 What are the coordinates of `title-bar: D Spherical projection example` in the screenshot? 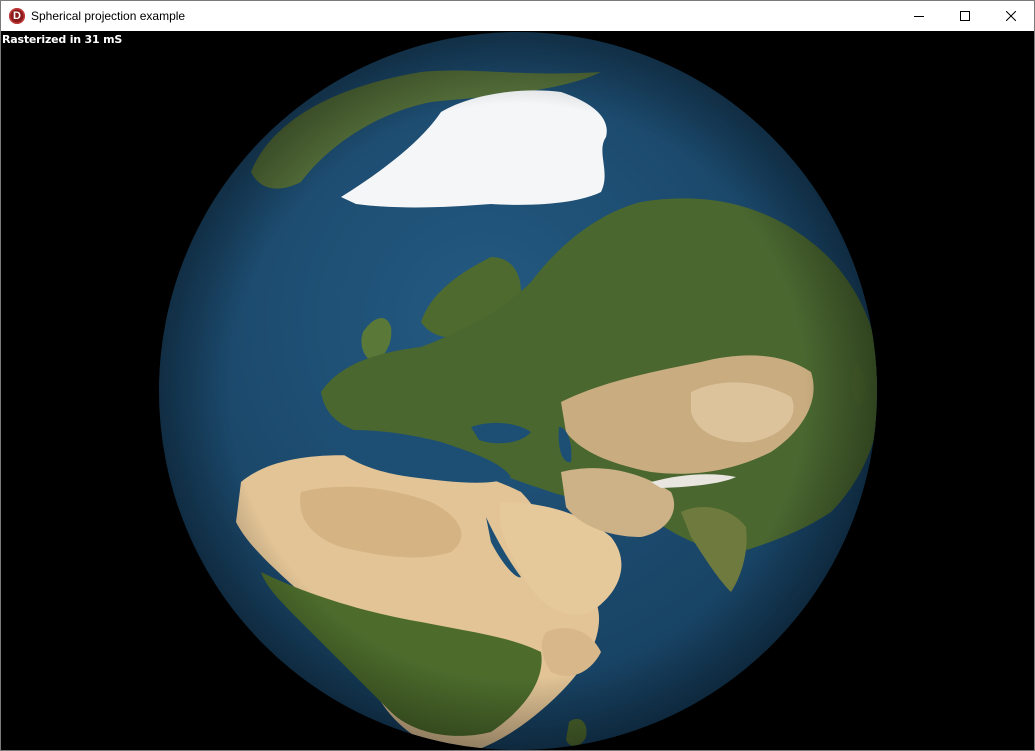 It's located at (517, 16).